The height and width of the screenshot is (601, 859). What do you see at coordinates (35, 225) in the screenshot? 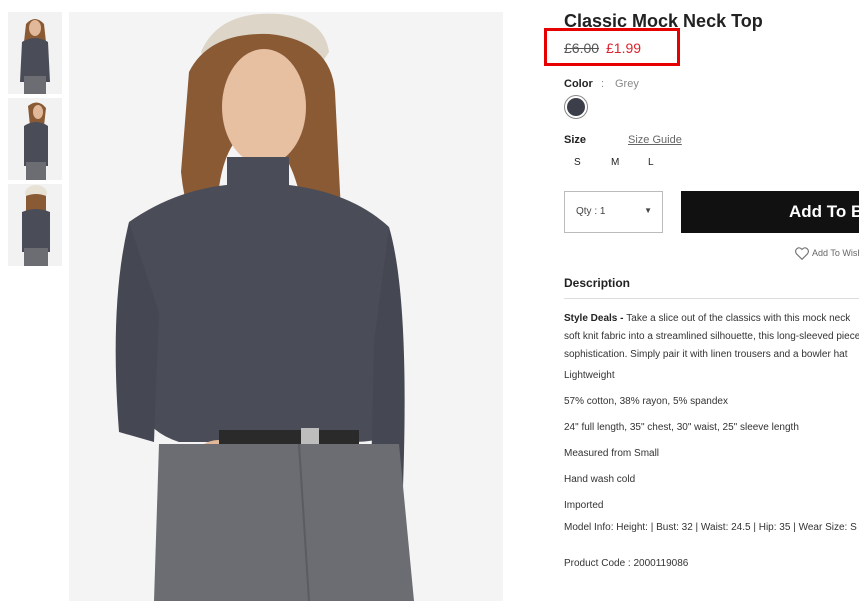
I see `thumbnail-back` at bounding box center [35, 225].